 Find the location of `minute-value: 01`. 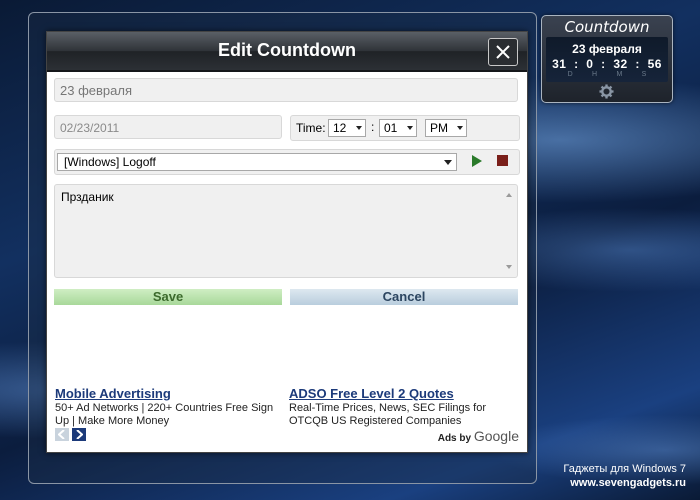

minute-value: 01 is located at coordinates (391, 128).